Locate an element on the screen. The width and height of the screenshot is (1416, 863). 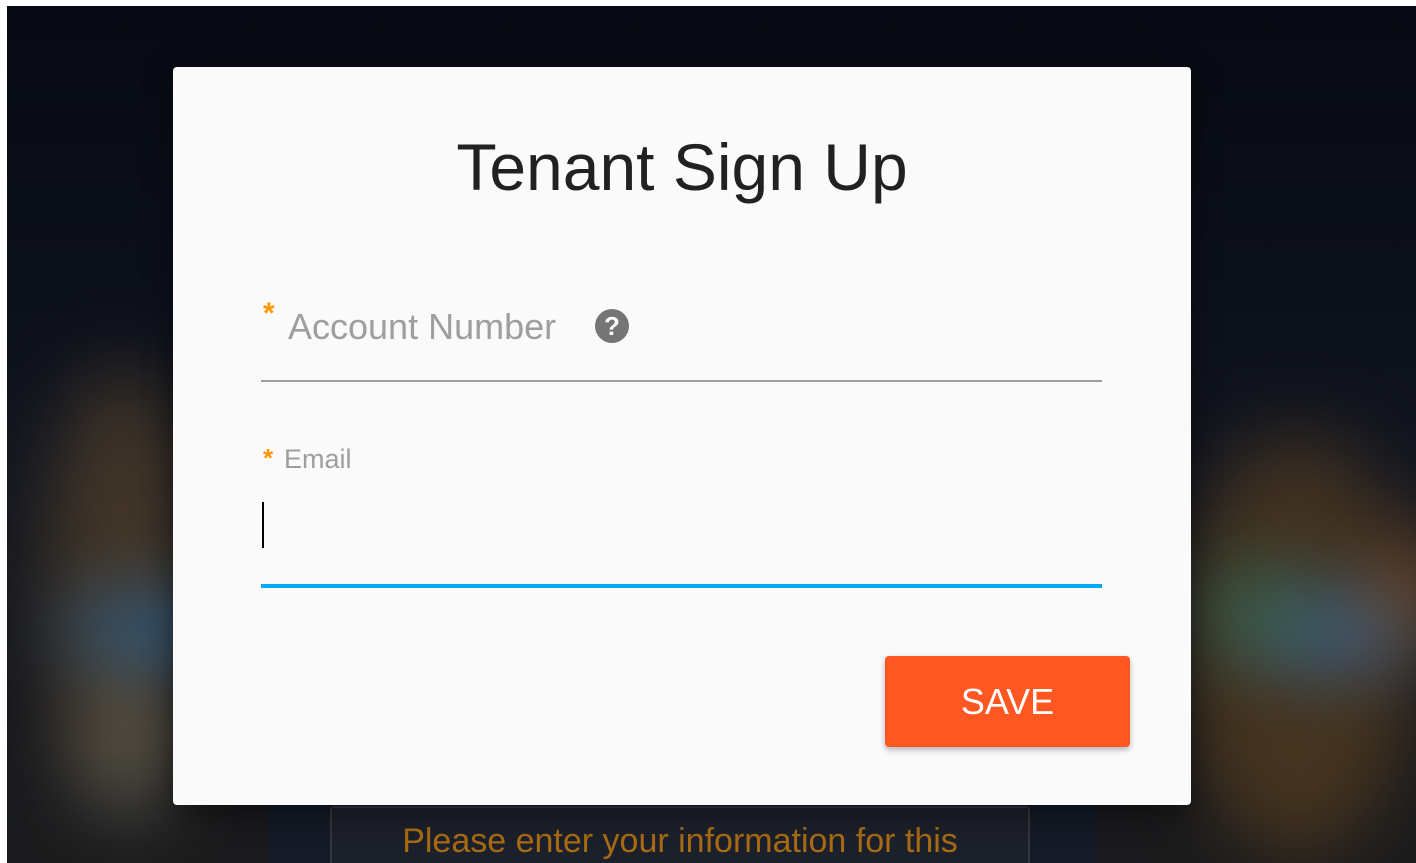
modal-title: Tenant Sign Up is located at coordinates (682, 167).